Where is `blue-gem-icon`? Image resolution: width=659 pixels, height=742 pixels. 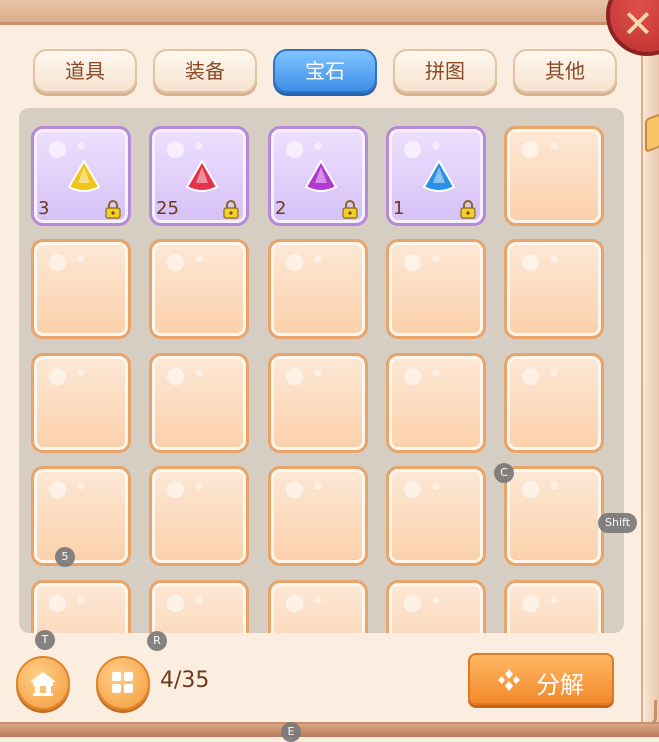
blue-gem-icon is located at coordinates (439, 175).